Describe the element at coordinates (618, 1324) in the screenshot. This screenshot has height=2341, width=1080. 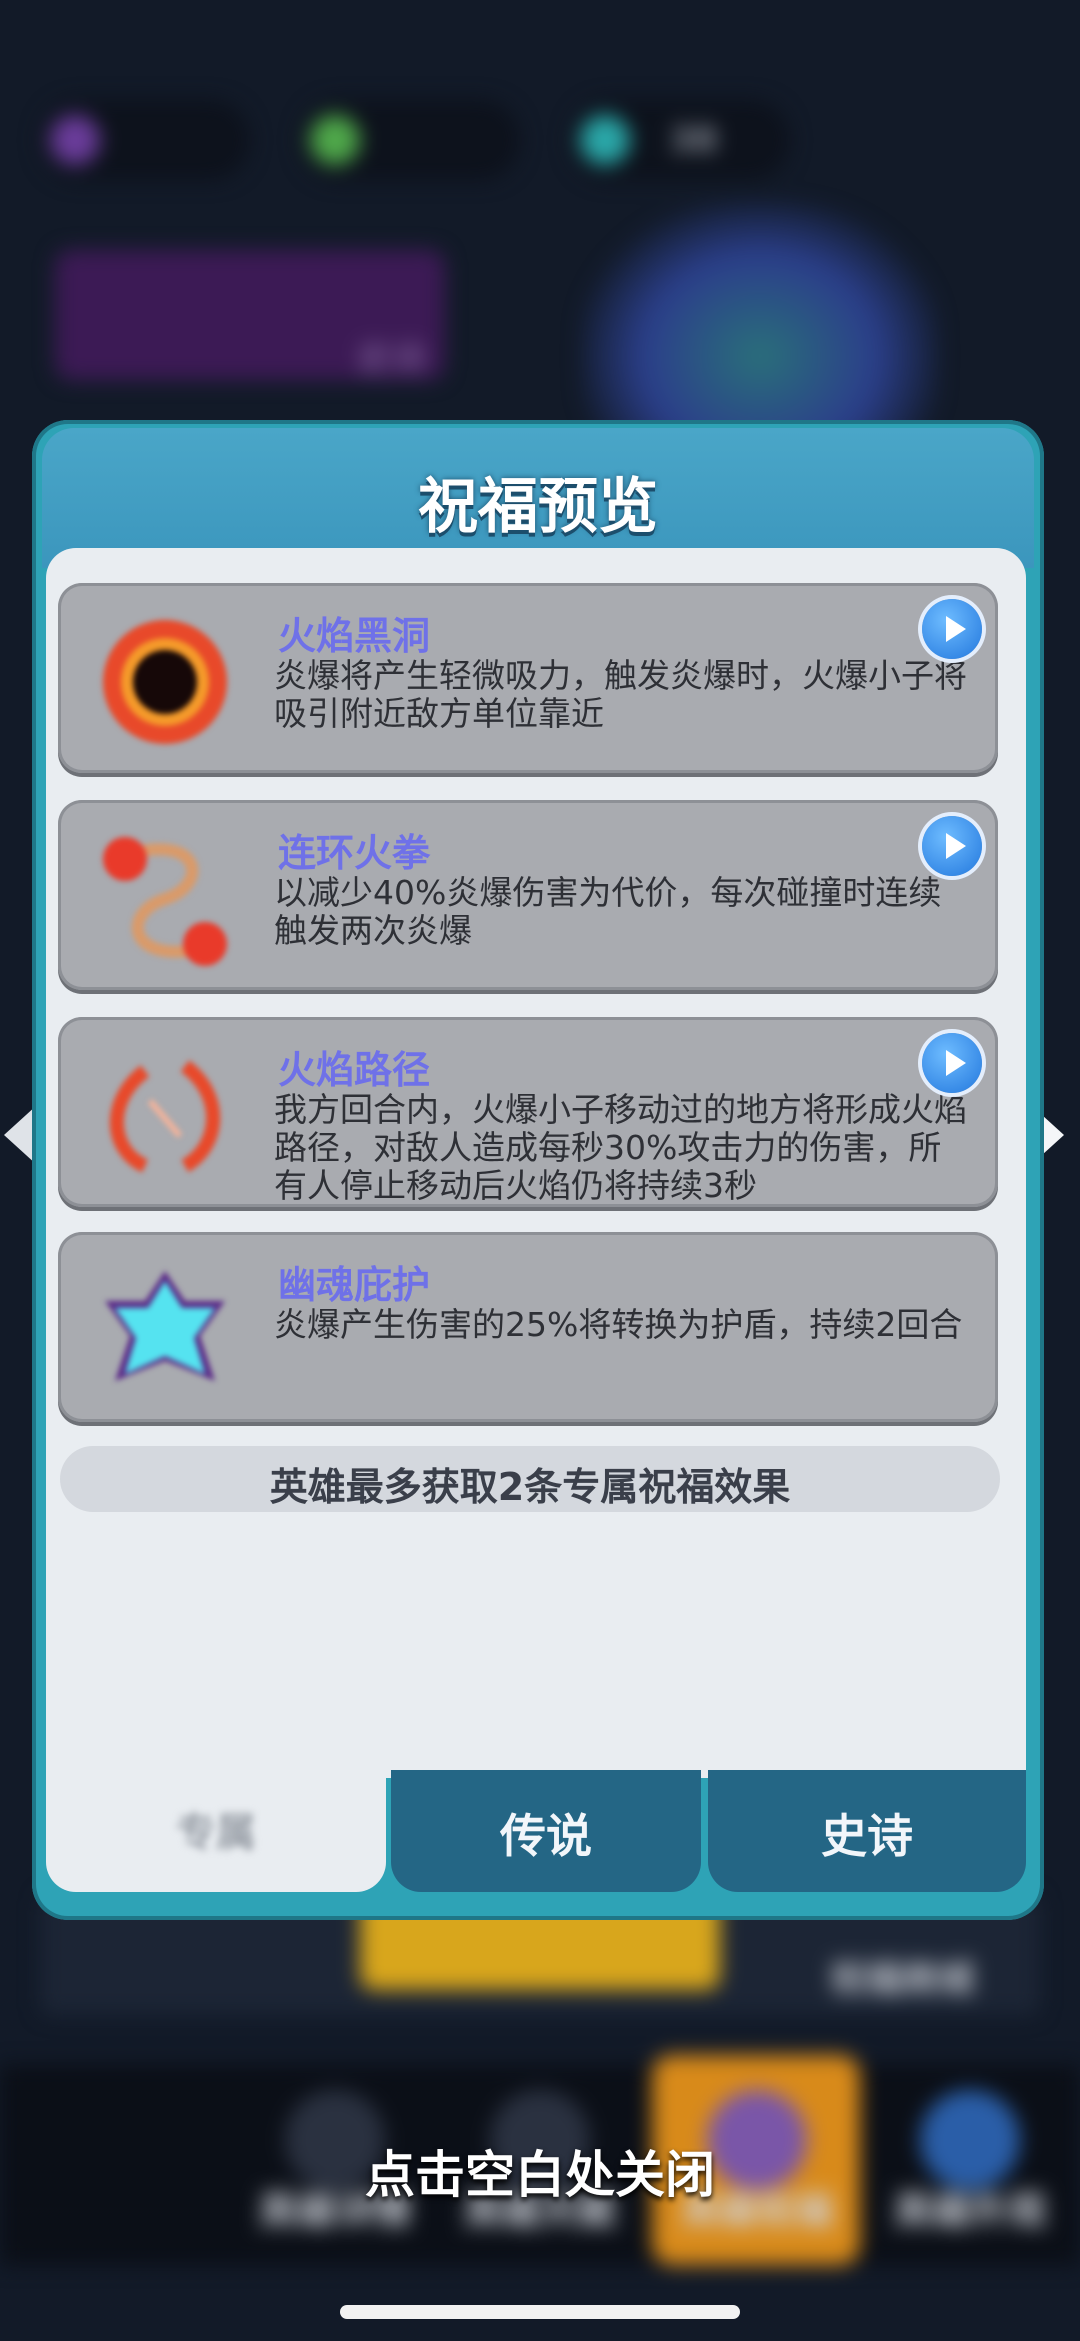
I see `blessing-description: 炎爆产生伤害的25%将转换为护盾，持续2回合` at that location.